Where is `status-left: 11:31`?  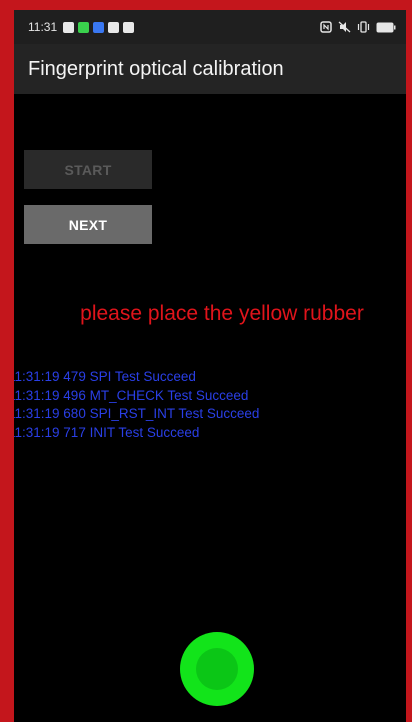
status-left: 11:31 is located at coordinates (81, 27).